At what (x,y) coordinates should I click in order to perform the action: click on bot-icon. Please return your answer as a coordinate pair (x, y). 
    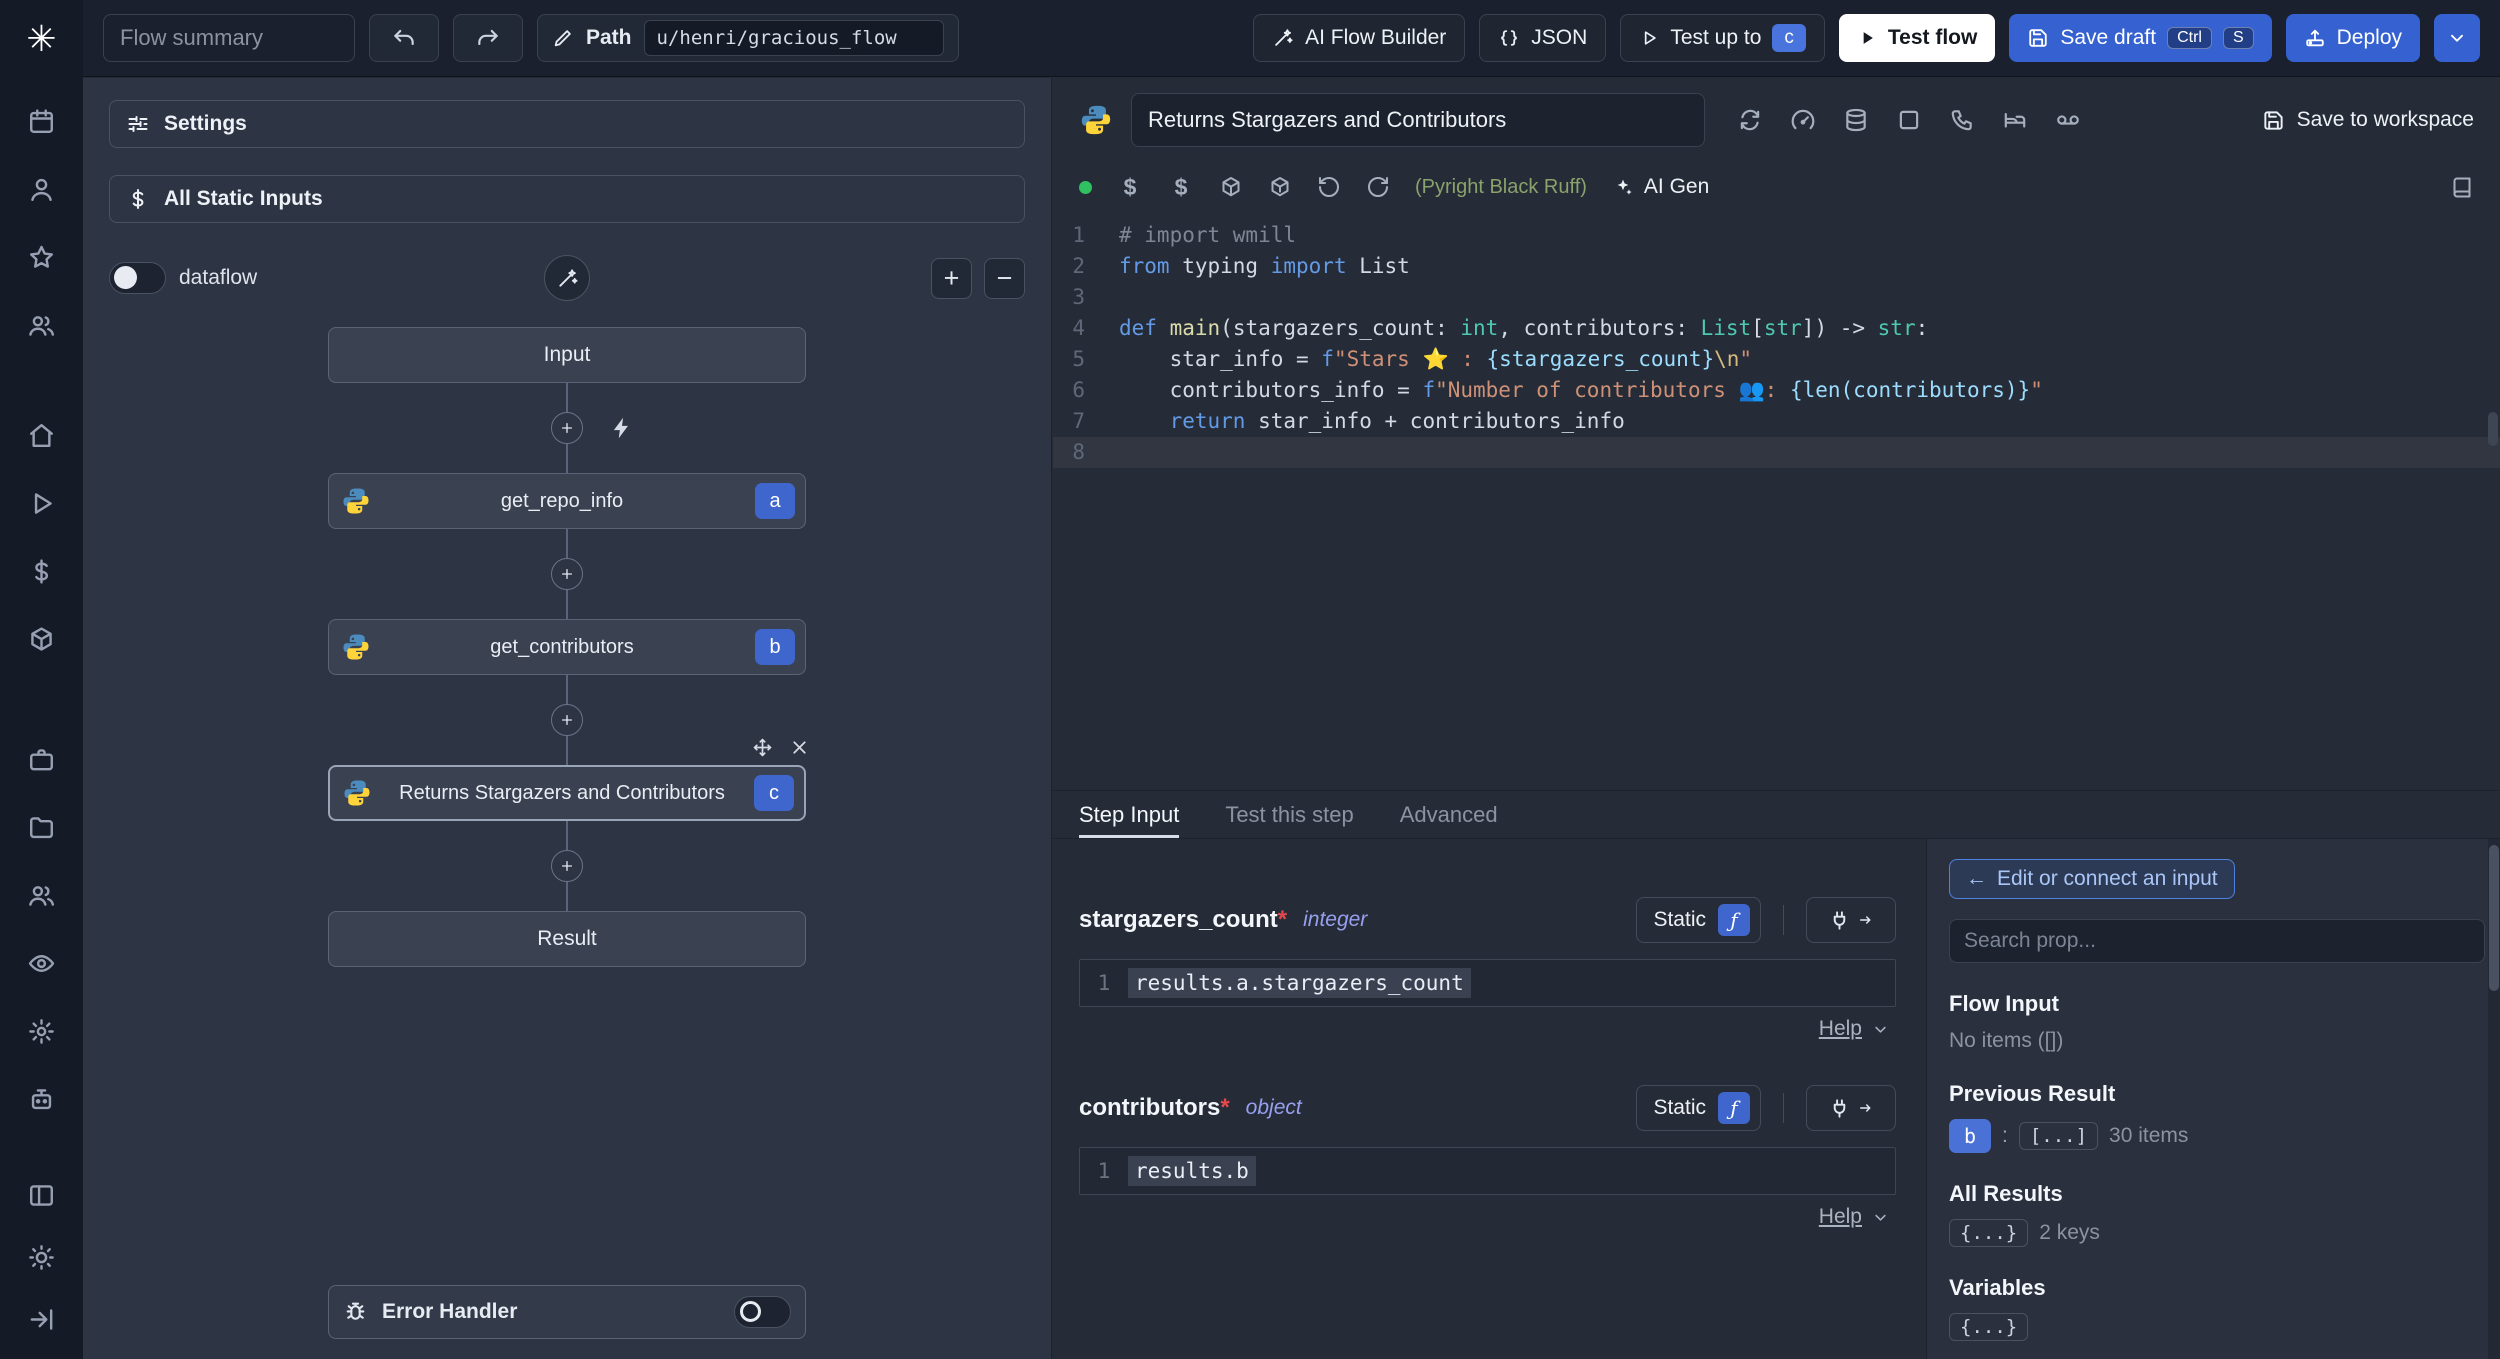
    Looking at the image, I should click on (42, 1099).